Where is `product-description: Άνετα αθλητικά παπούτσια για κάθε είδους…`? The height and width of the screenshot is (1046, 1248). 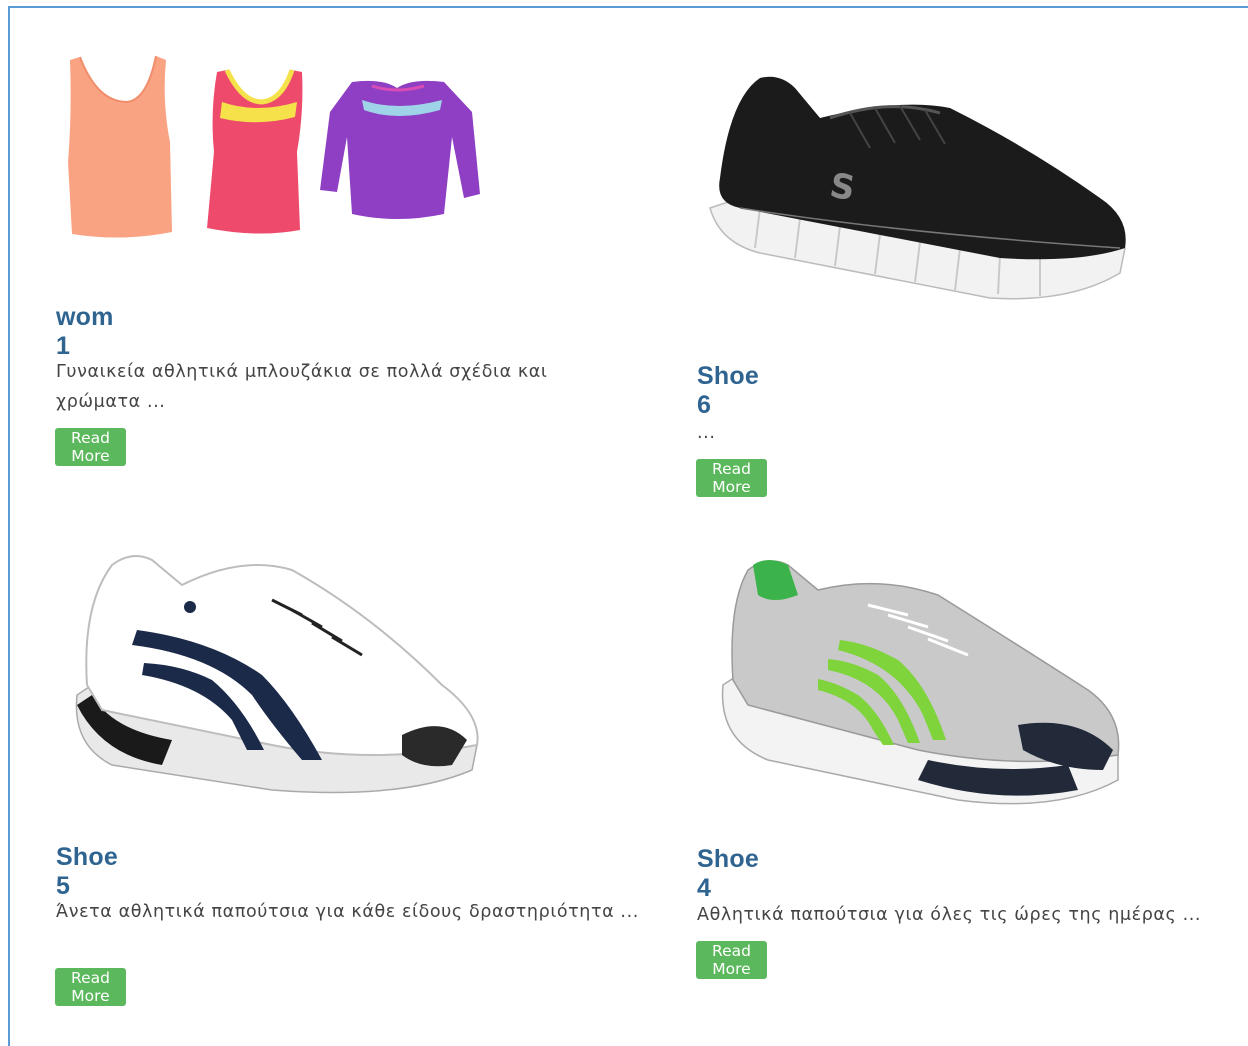
product-description: Άνετα αθλητικά παπούτσια για κάθε είδους… is located at coordinates (347, 912).